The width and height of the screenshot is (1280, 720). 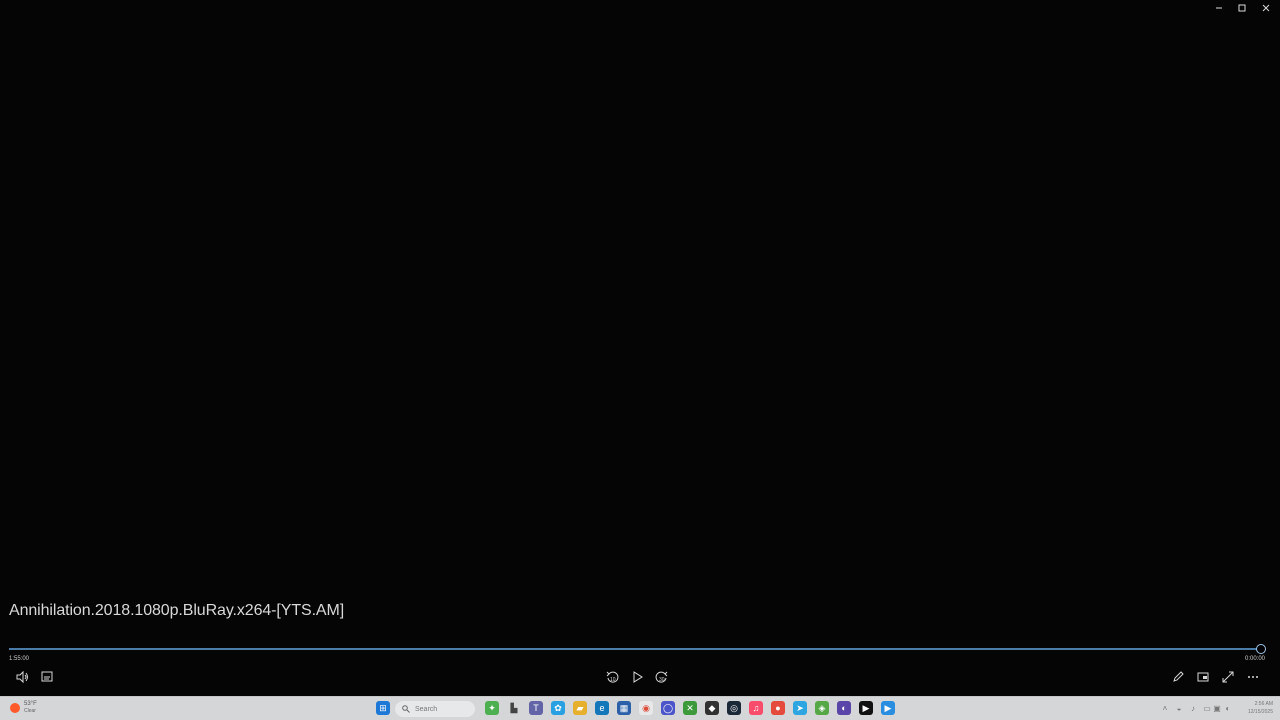 I want to click on elapsed-time: 1:55:00, so click(x=19, y=659).